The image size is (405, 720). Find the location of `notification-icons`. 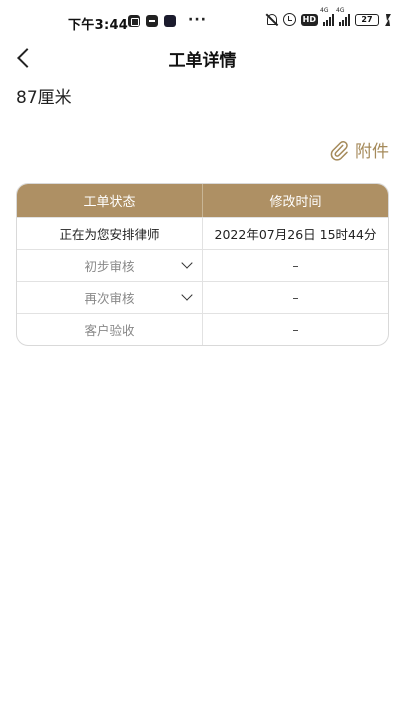

notification-icons is located at coordinates (152, 21).